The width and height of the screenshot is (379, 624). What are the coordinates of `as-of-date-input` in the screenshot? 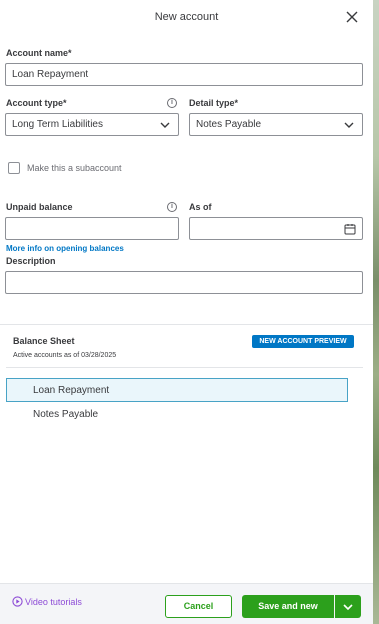 It's located at (276, 228).